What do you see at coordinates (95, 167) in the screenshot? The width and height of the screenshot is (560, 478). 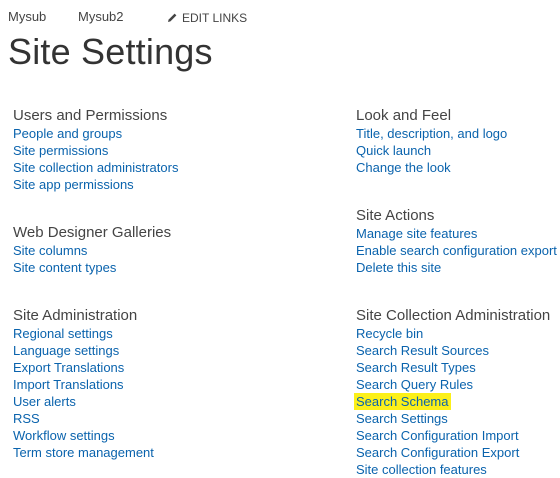 I see `link-site-collection-administrators: Site collection administrators` at bounding box center [95, 167].